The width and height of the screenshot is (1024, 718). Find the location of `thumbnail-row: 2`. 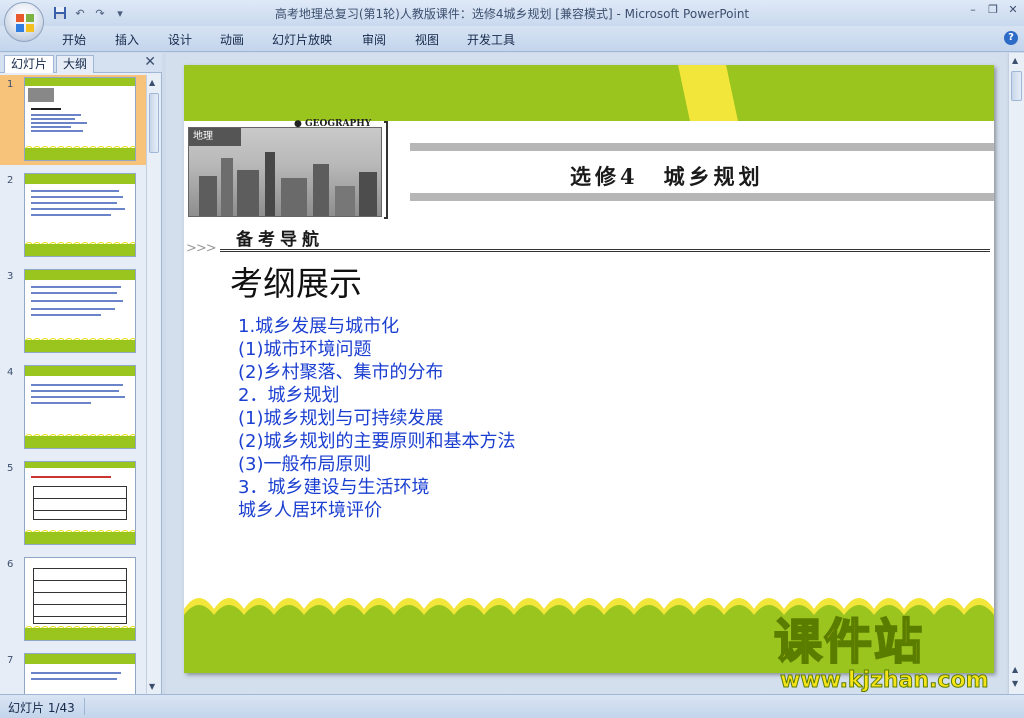

thumbnail-row: 2 is located at coordinates (73, 216).